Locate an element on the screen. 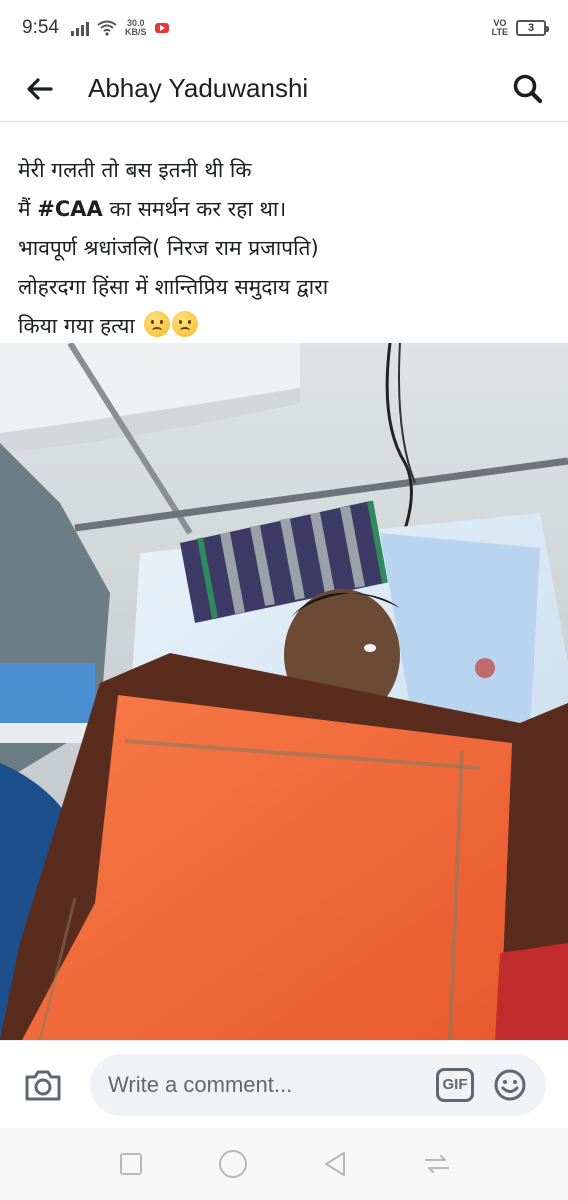  comment-input: Write a comment... GIF is located at coordinates (318, 1084).